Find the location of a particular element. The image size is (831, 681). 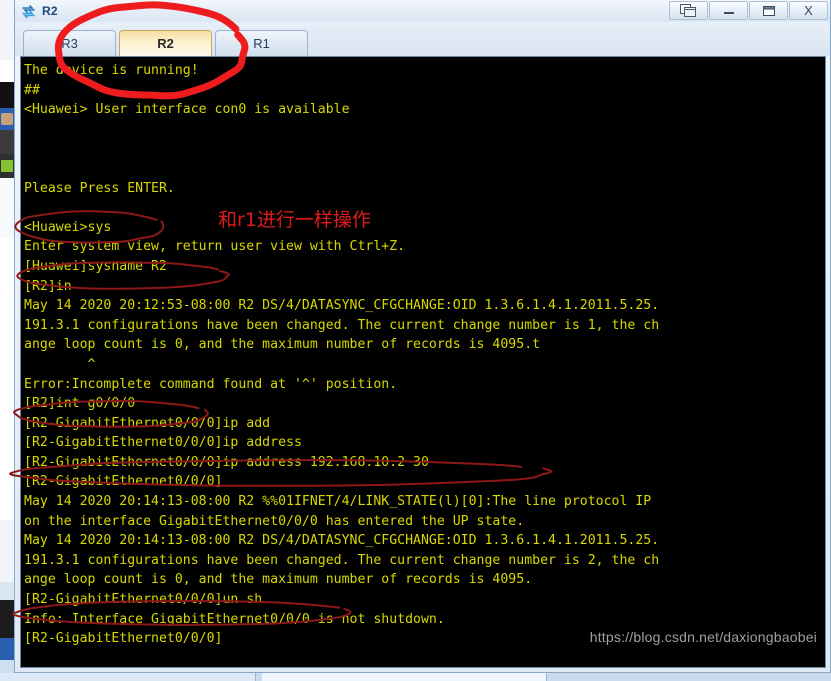

background-window-strip-selected is located at coordinates (7, 119).